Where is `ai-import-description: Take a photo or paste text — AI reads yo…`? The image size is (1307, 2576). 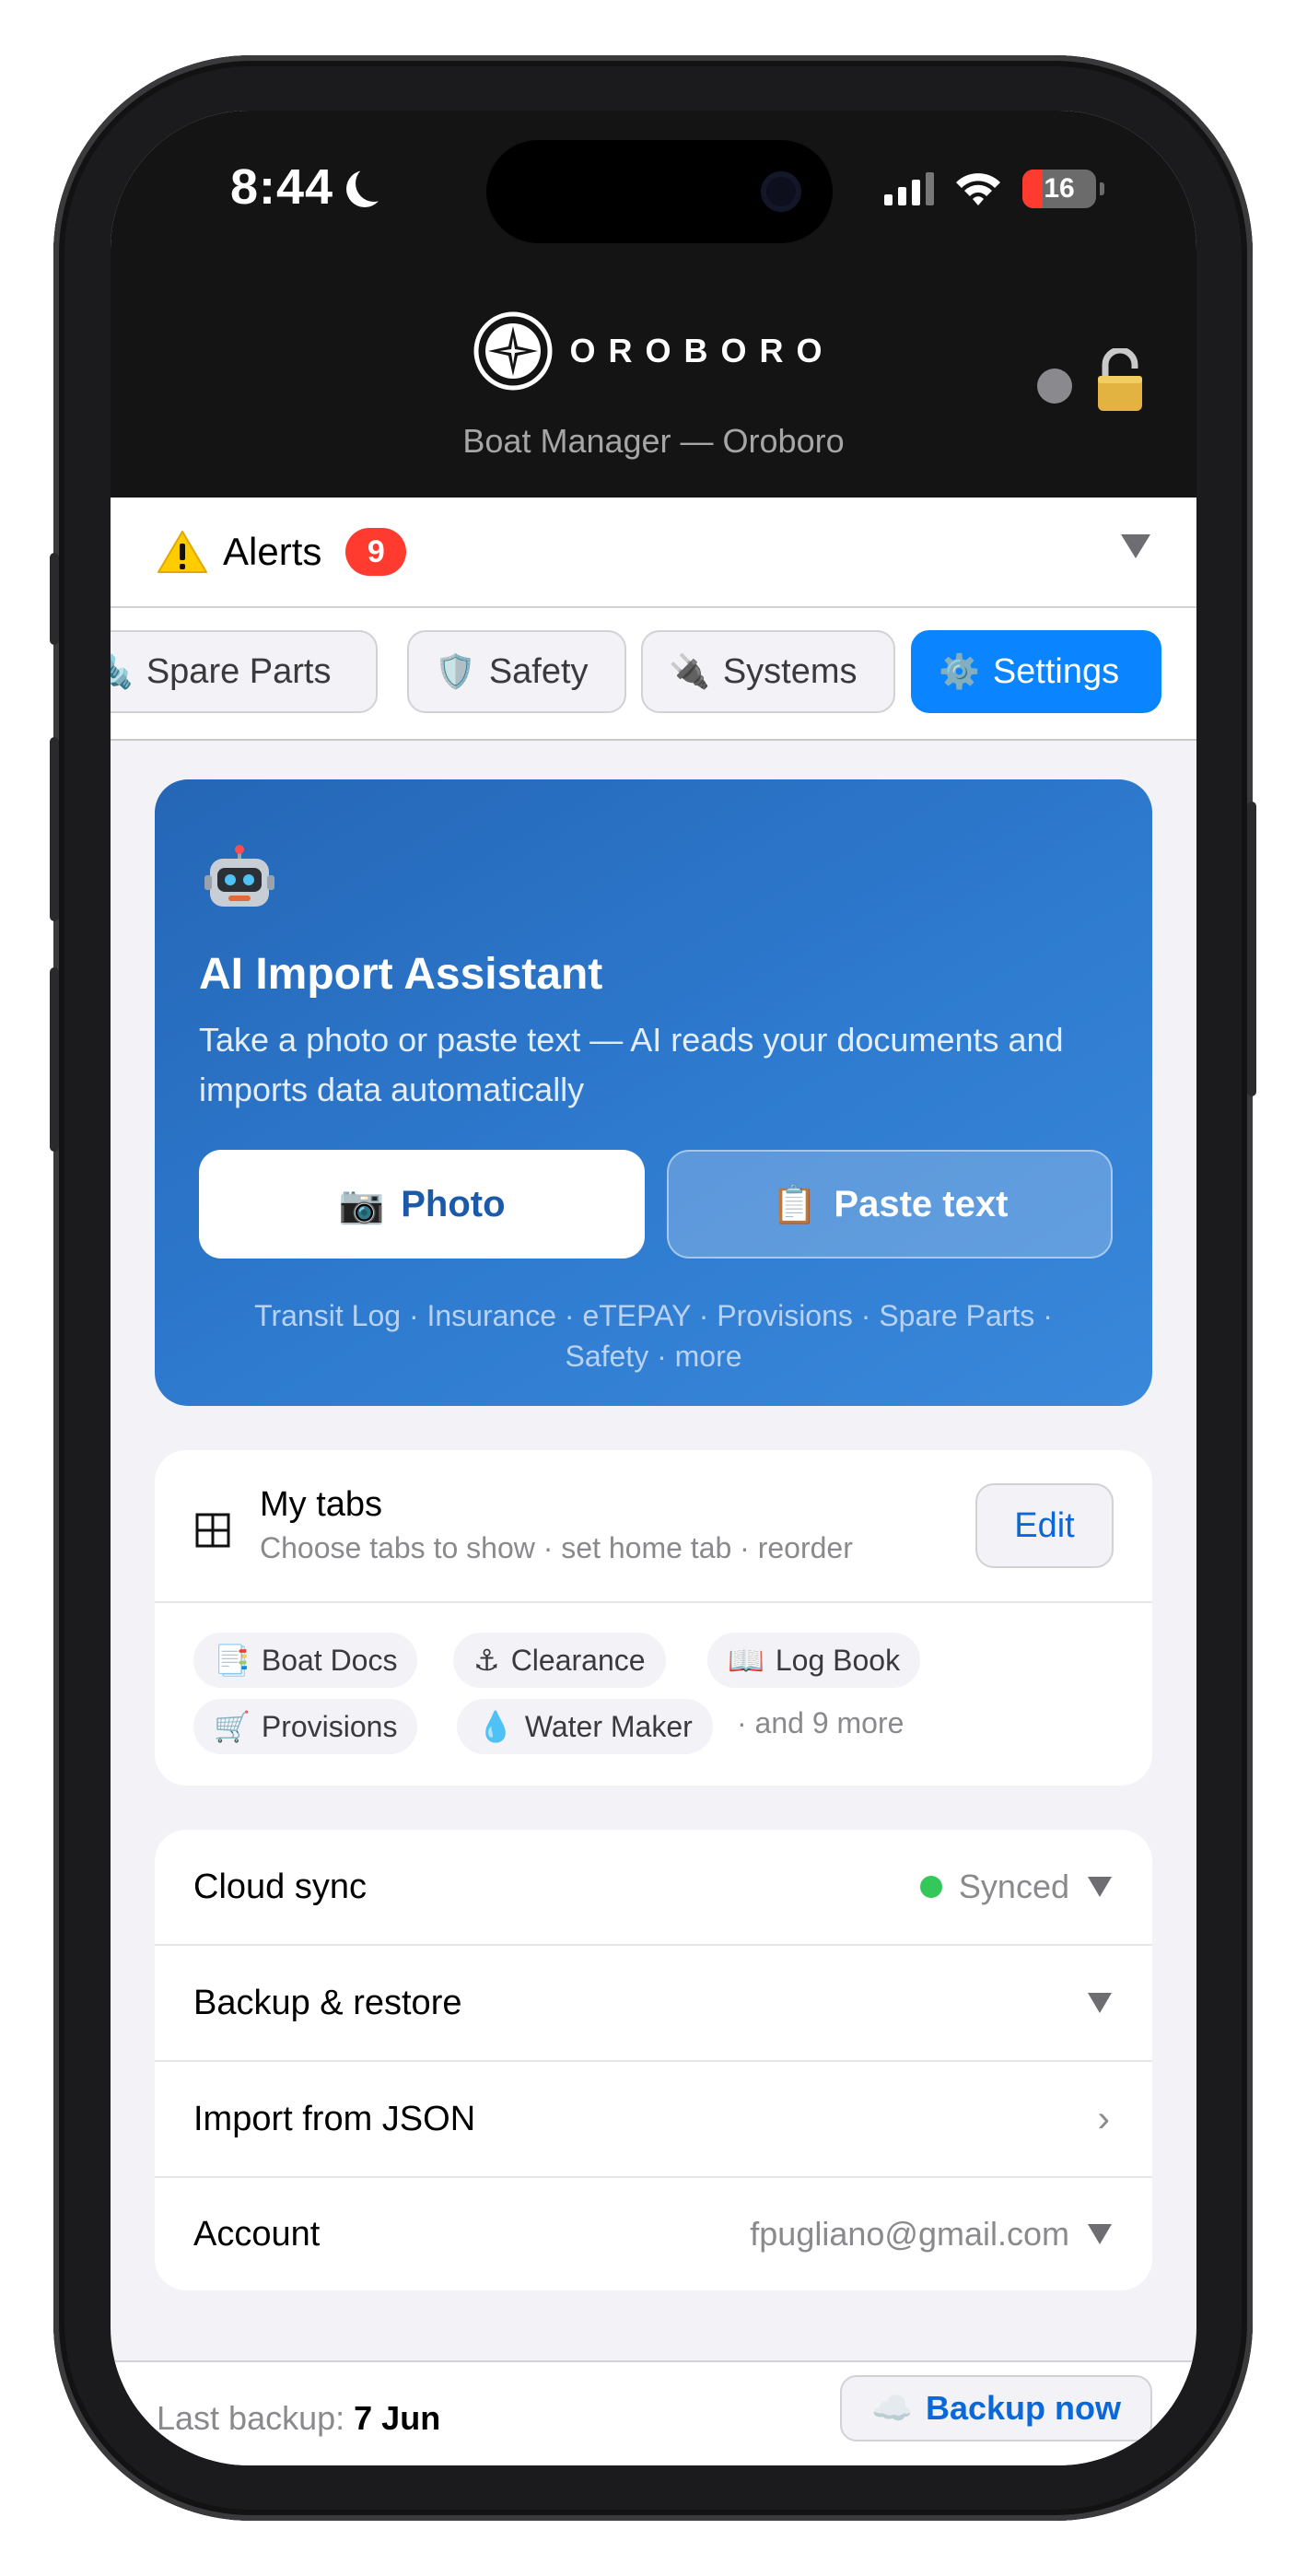 ai-import-description: Take a photo or paste text — AI reads yo… is located at coordinates (631, 1064).